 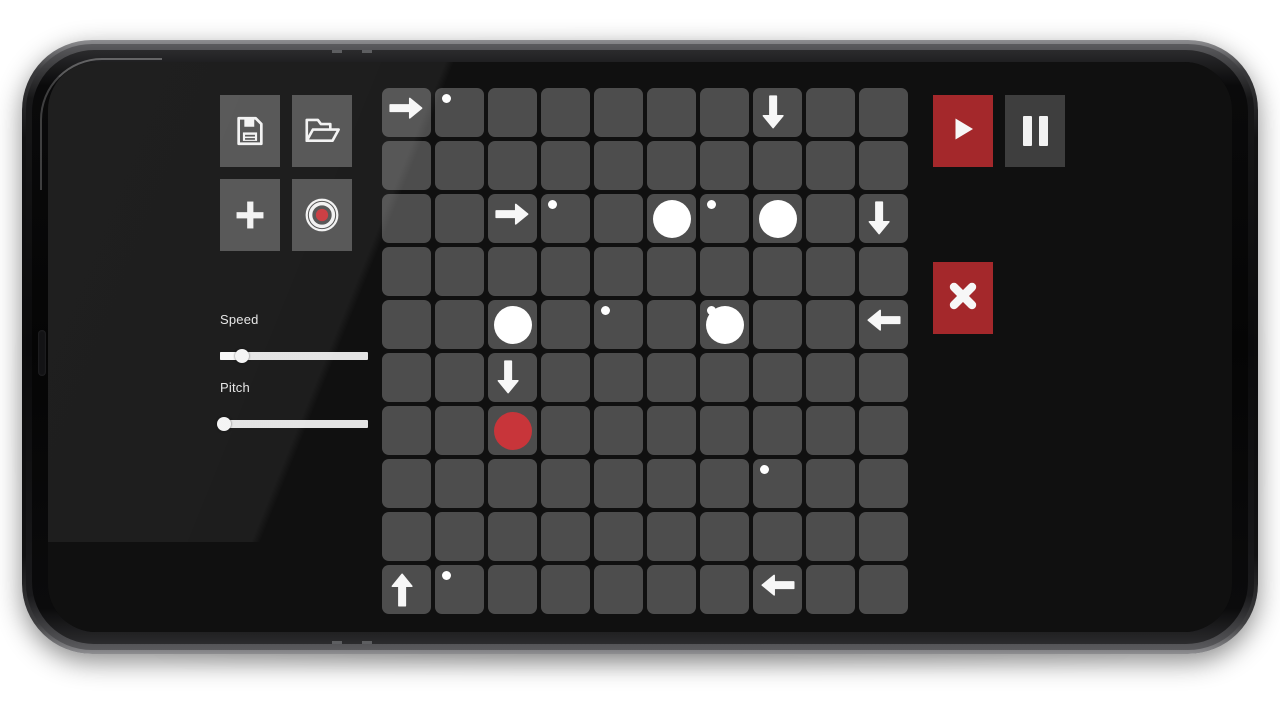 I want to click on add-button, so click(x=250, y=215).